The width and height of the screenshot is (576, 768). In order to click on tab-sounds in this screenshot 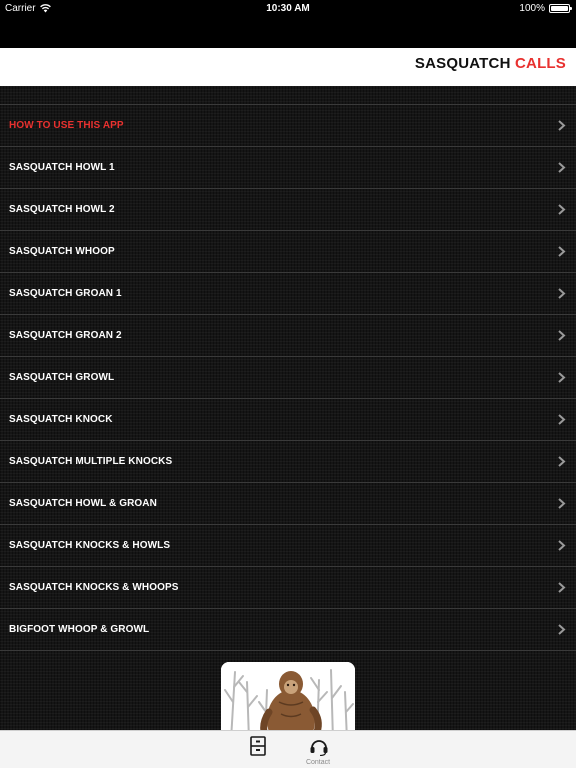, I will do `click(258, 751)`.